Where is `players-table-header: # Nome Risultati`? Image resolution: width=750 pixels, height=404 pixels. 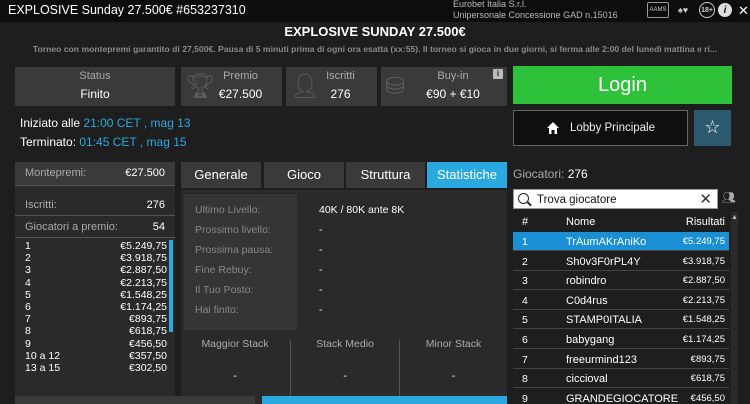
players-table-header: # Nome Risultati is located at coordinates (621, 222).